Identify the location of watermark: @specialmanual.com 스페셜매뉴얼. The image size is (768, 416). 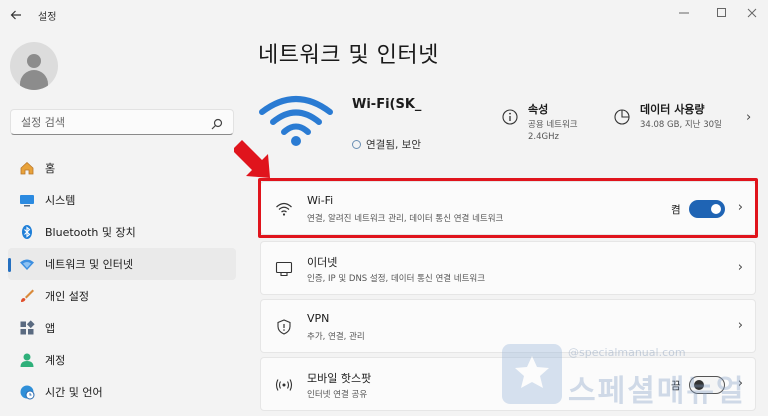
(634, 378).